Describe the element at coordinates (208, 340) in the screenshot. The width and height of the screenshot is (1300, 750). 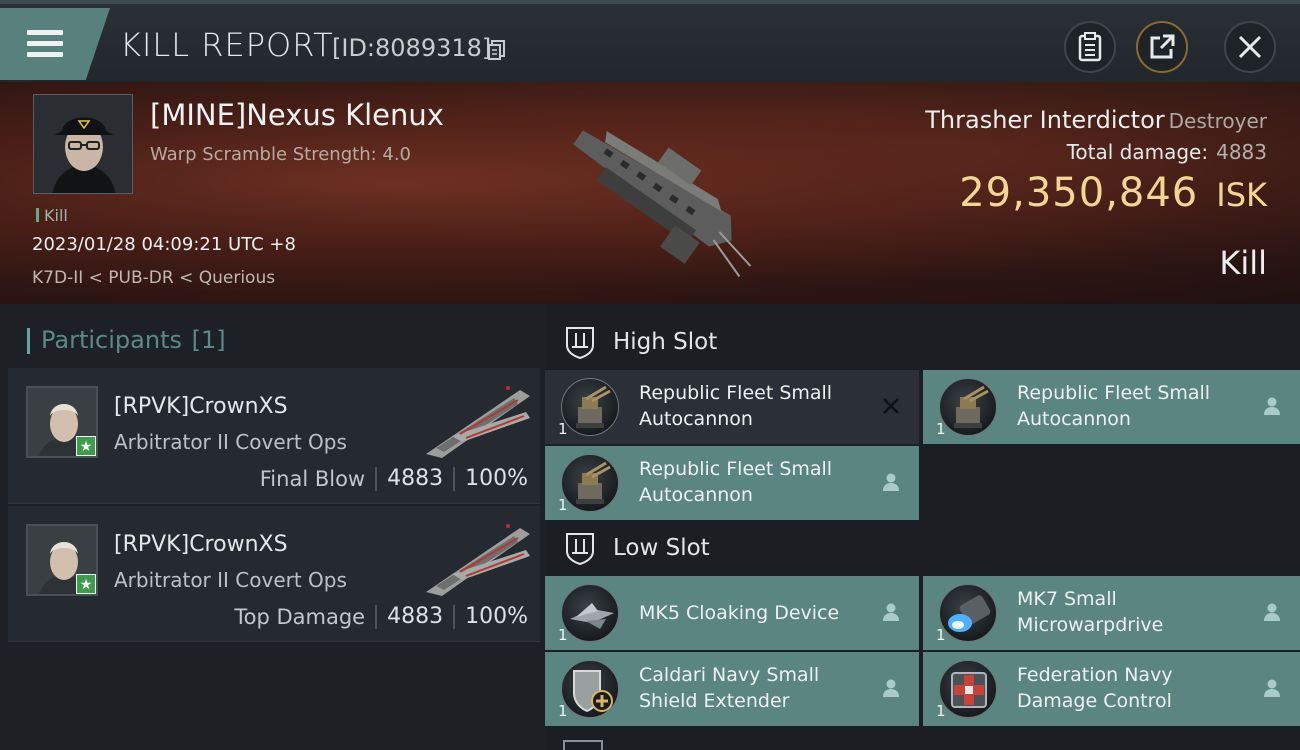
I see `participants-count: [1]` at that location.